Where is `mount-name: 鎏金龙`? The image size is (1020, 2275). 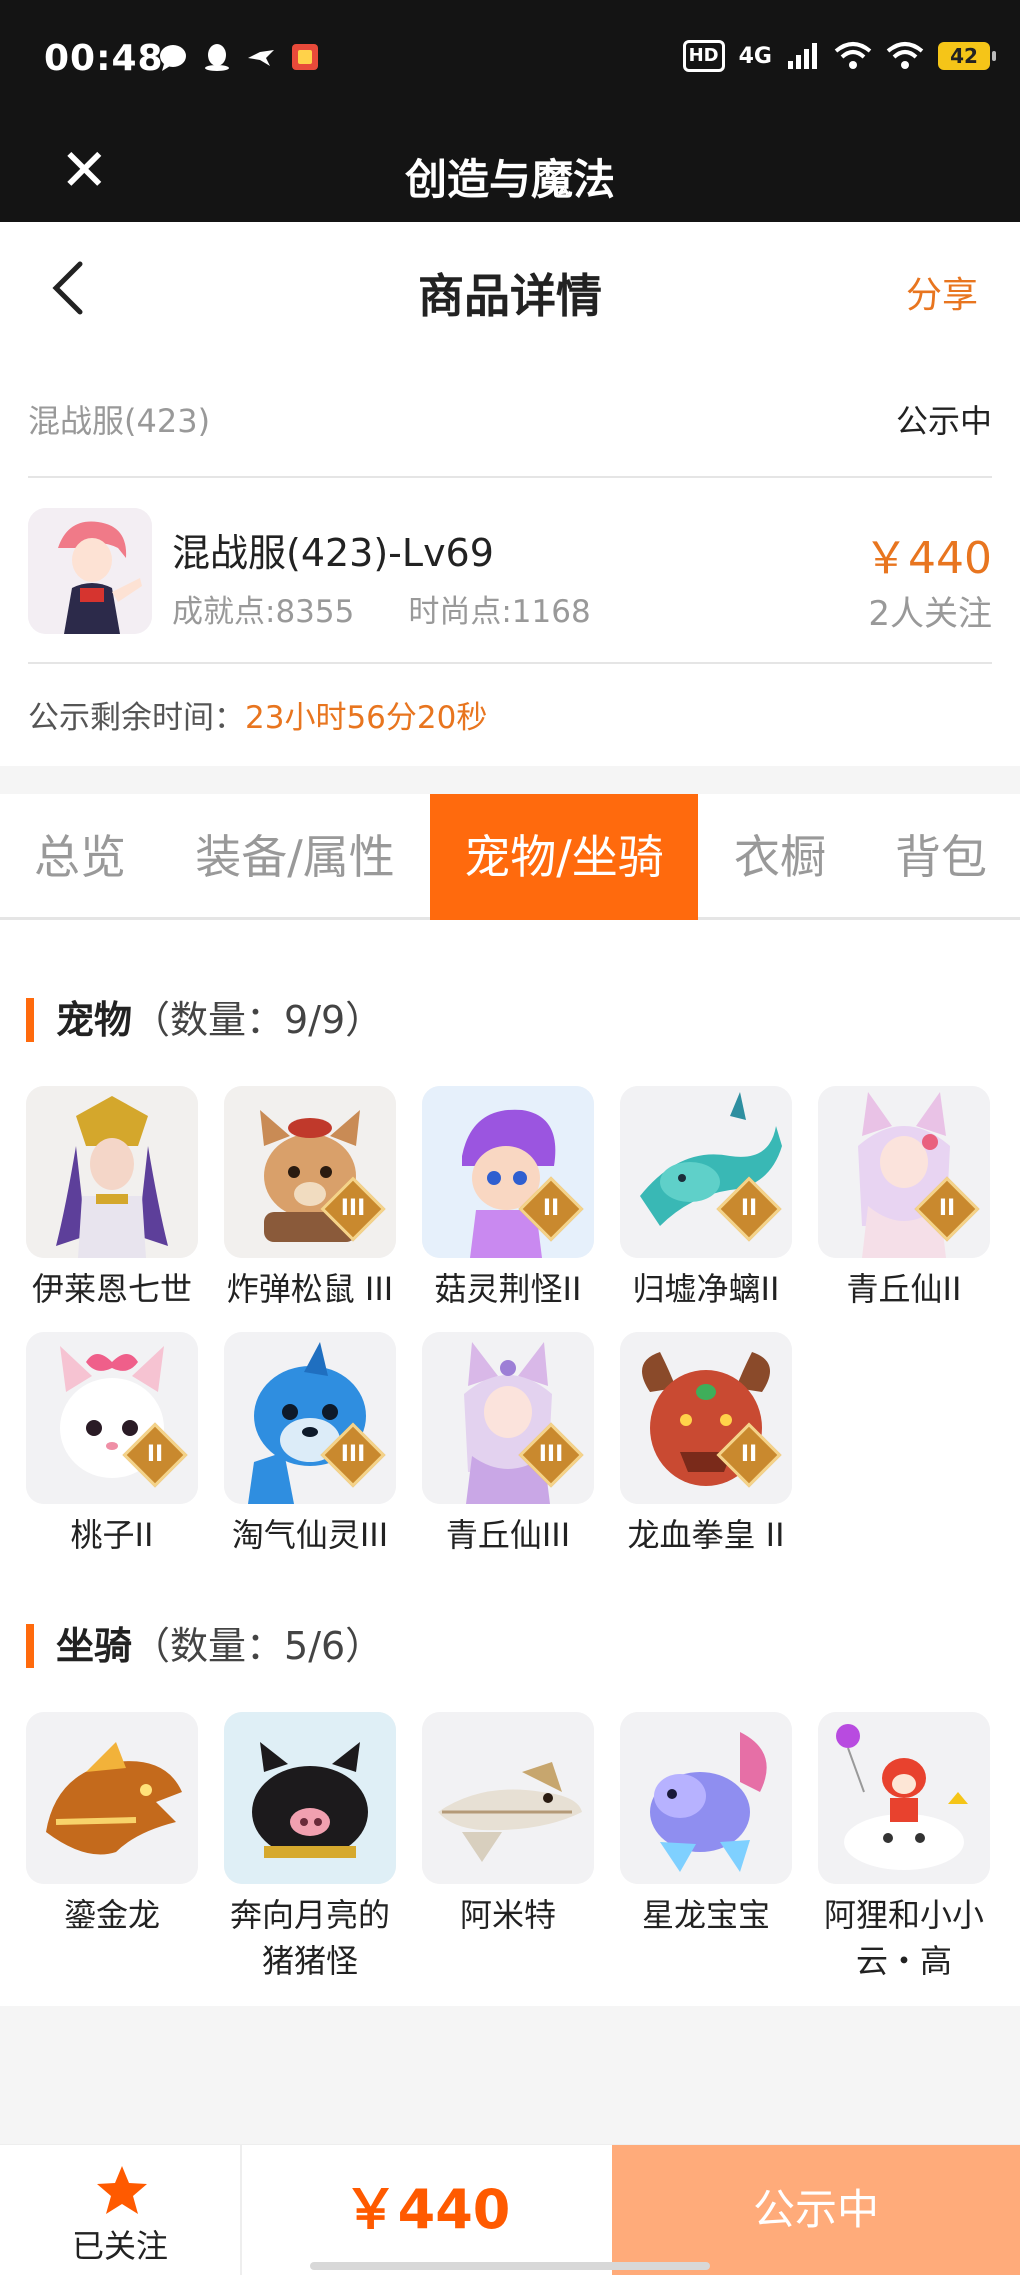
mount-name: 鎏金龙 is located at coordinates (111, 1915).